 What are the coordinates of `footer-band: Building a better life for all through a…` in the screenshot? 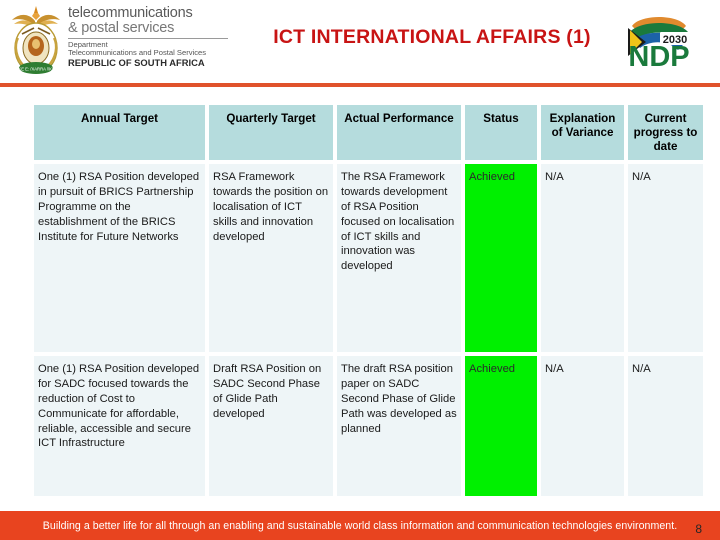 It's located at (360, 525).